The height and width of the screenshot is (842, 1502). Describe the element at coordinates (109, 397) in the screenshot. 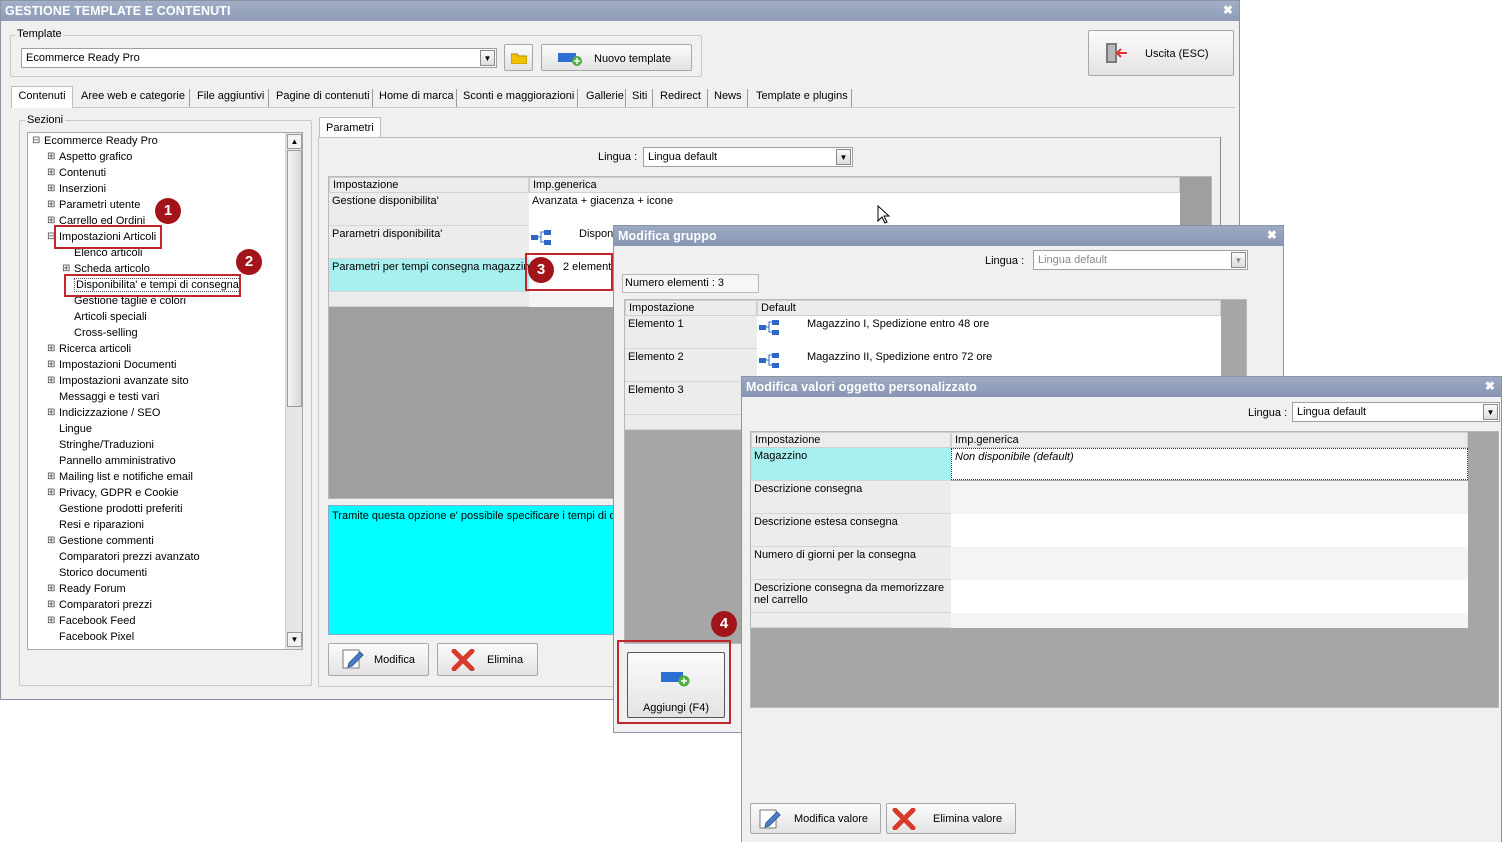

I see `tree-item: Messaggi e testi vari` at that location.